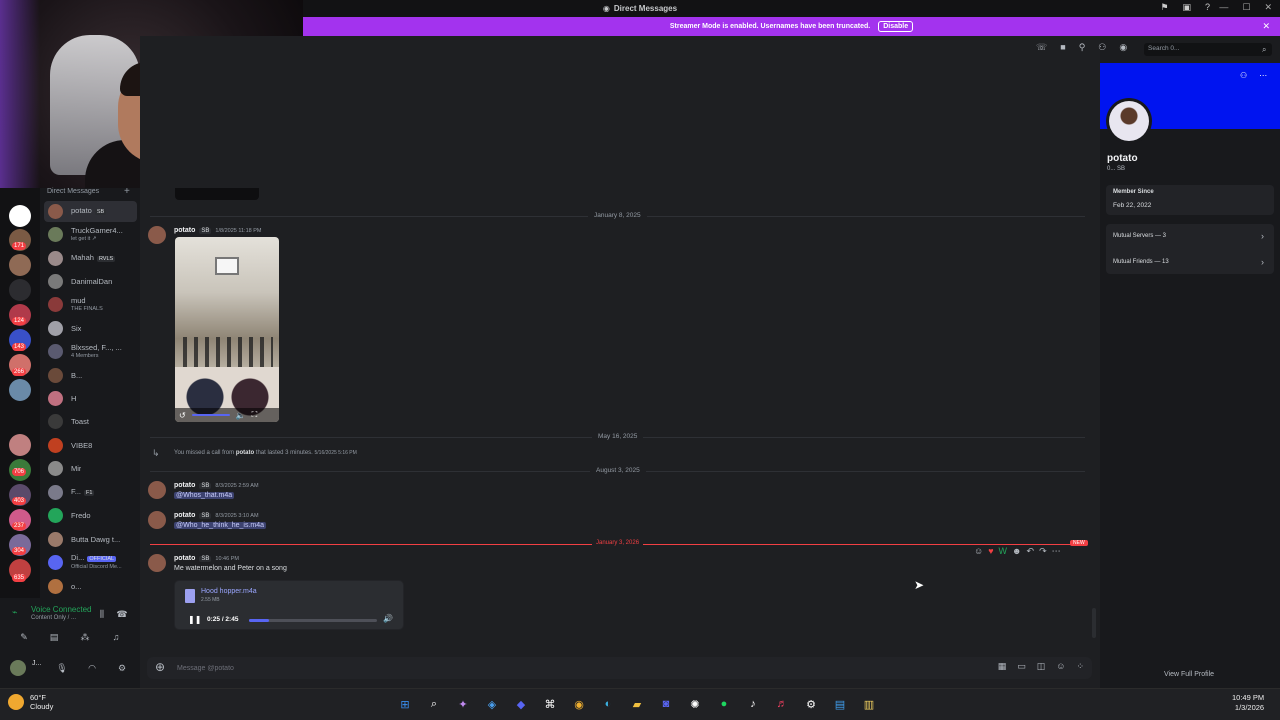 Image resolution: width=1280 pixels, height=720 pixels. Describe the element at coordinates (1263, 75) in the screenshot. I see `profile-more-icon: ⋯` at that location.